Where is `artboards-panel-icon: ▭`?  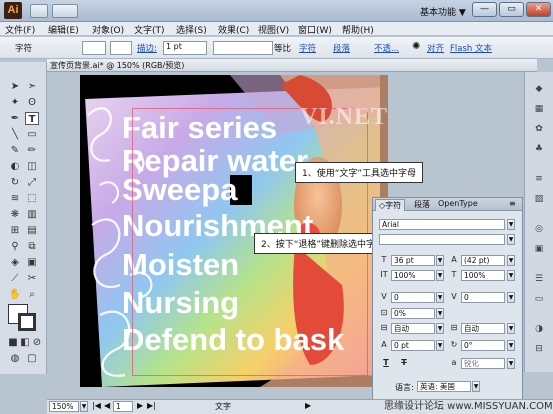
artboards-panel-icon: ▭ is located at coordinates (539, 300).